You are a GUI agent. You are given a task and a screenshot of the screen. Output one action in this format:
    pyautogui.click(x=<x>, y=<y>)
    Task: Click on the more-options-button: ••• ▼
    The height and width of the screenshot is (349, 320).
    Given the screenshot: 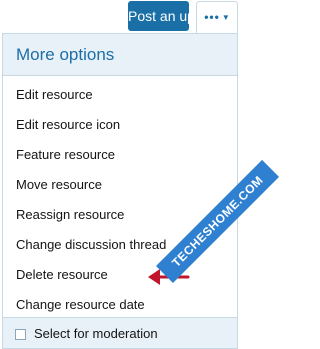 What is the action you would take?
    pyautogui.click(x=217, y=17)
    